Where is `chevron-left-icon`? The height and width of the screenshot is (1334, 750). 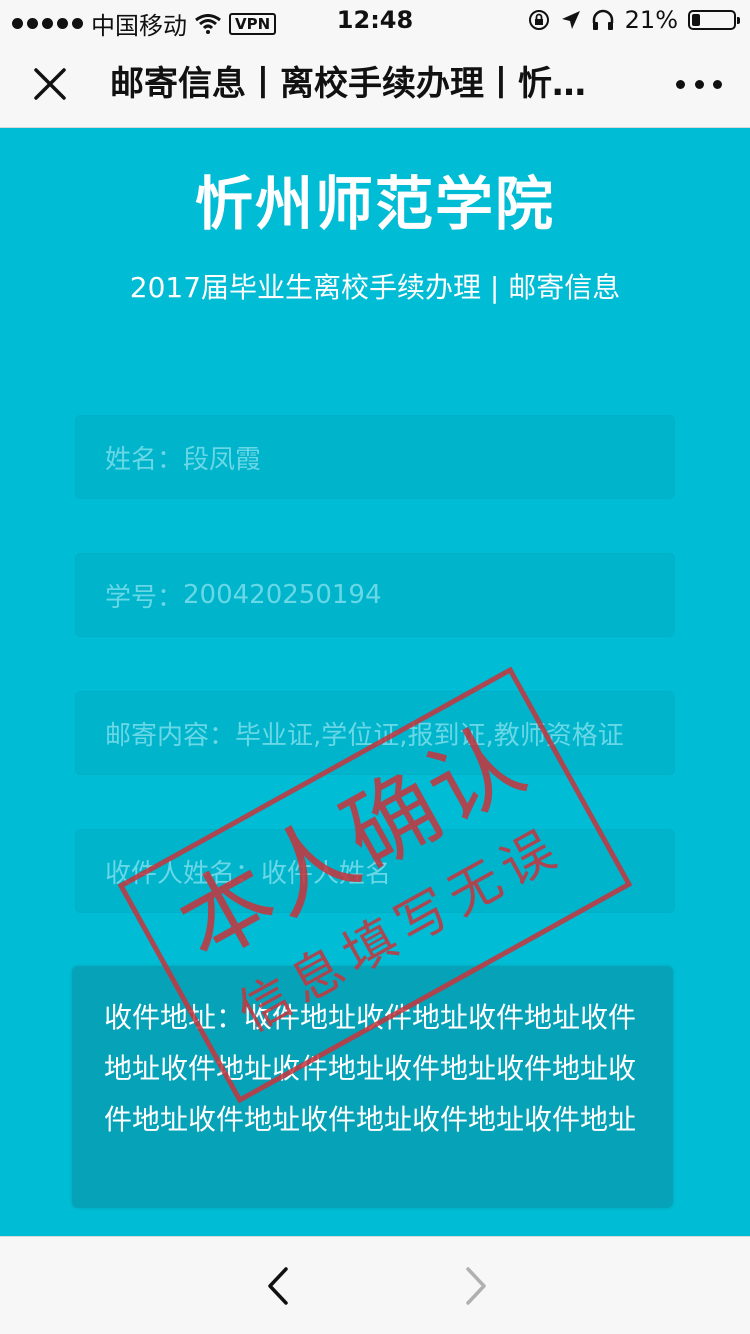 chevron-left-icon is located at coordinates (278, 1286).